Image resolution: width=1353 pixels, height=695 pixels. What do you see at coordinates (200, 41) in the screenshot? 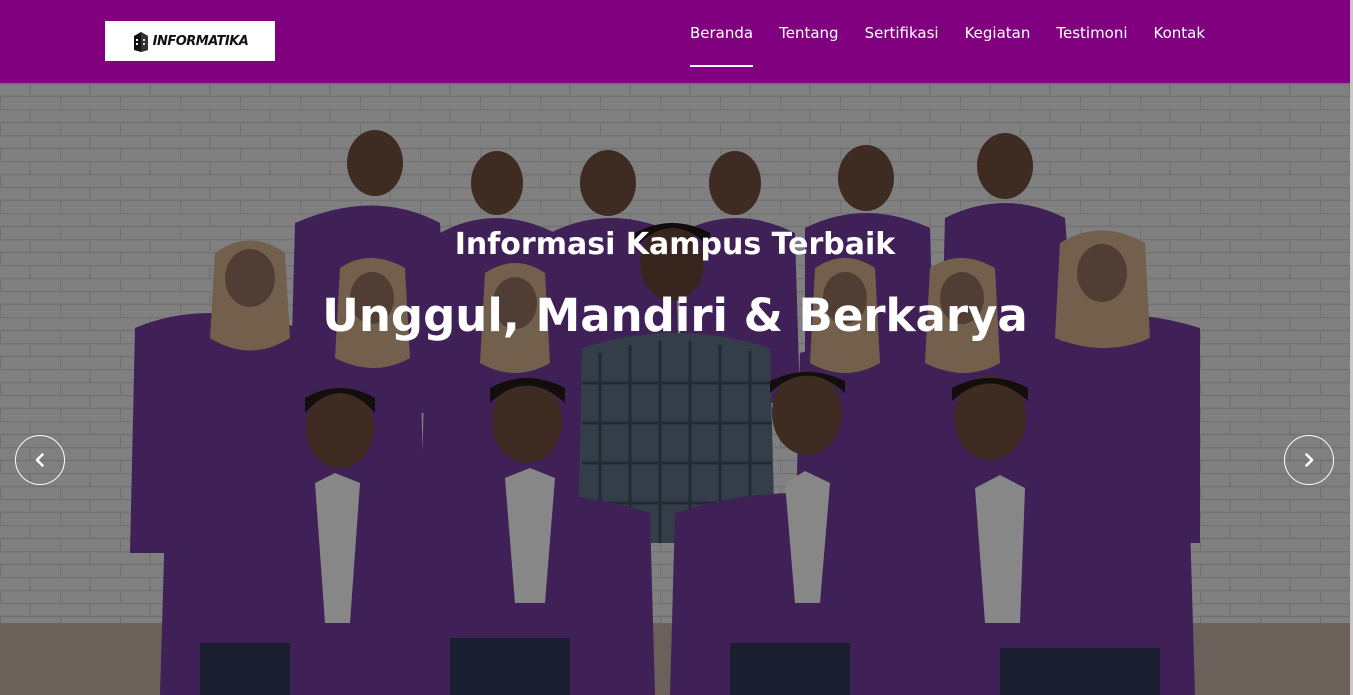
I see `logo-text: INFORMATIKA` at bounding box center [200, 41].